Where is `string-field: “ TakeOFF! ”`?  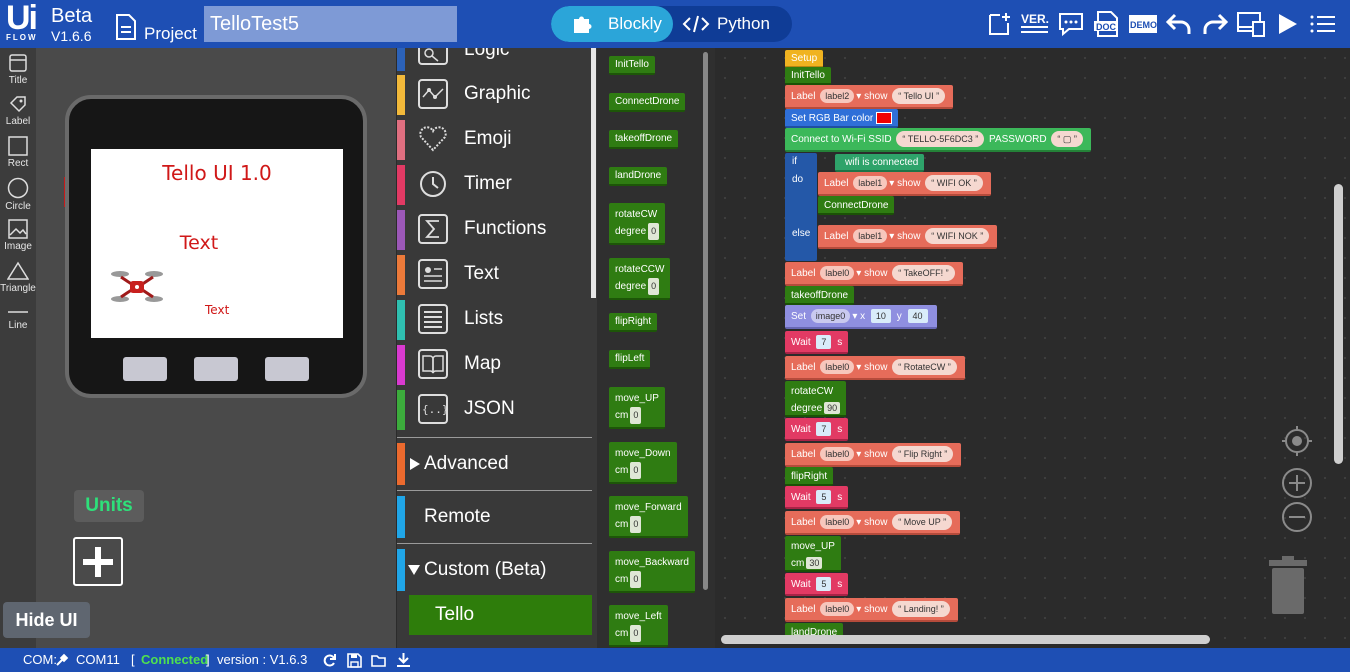 string-field: “ TakeOFF! ” is located at coordinates (923, 273).